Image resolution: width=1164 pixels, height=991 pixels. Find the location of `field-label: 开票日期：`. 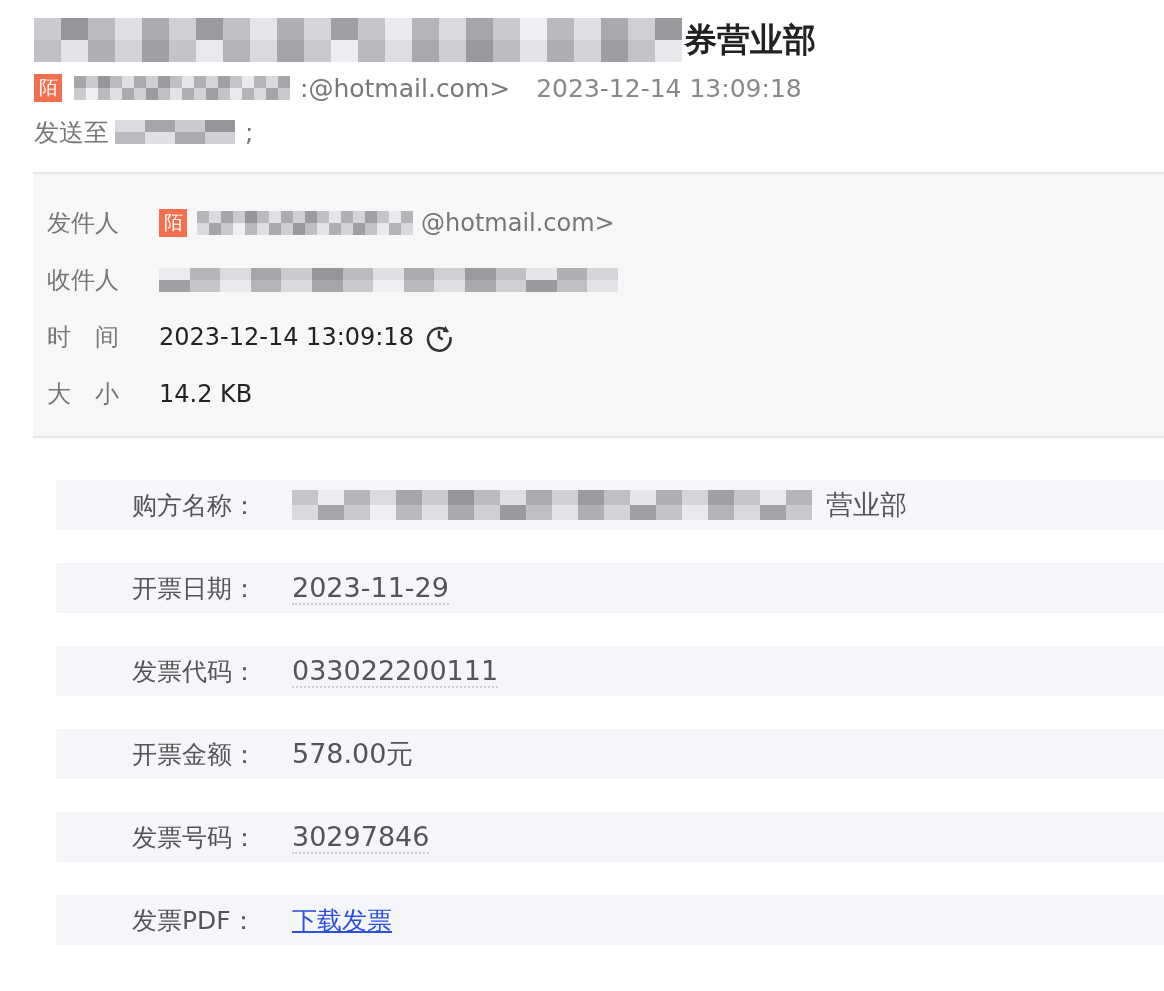

field-label: 开票日期： is located at coordinates (195, 588).